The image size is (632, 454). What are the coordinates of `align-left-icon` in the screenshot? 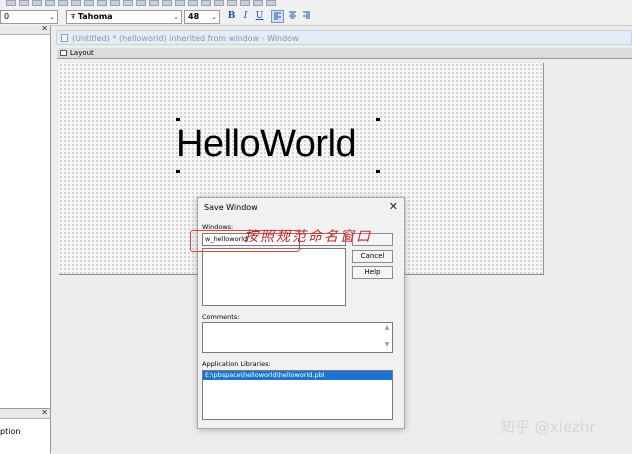 It's located at (277, 16).